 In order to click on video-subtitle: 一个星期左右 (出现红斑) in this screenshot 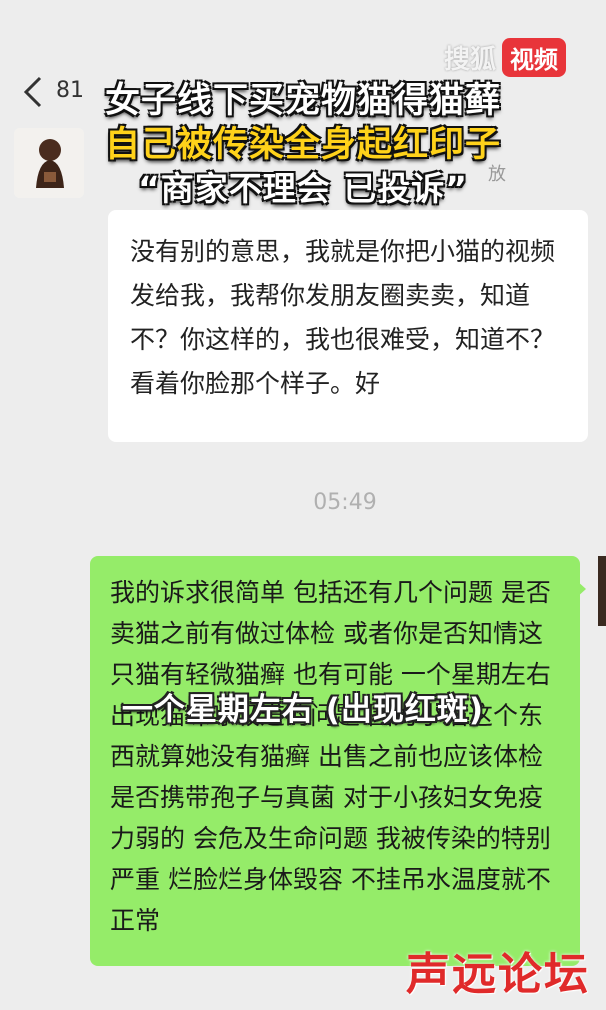, I will do `click(303, 710)`.